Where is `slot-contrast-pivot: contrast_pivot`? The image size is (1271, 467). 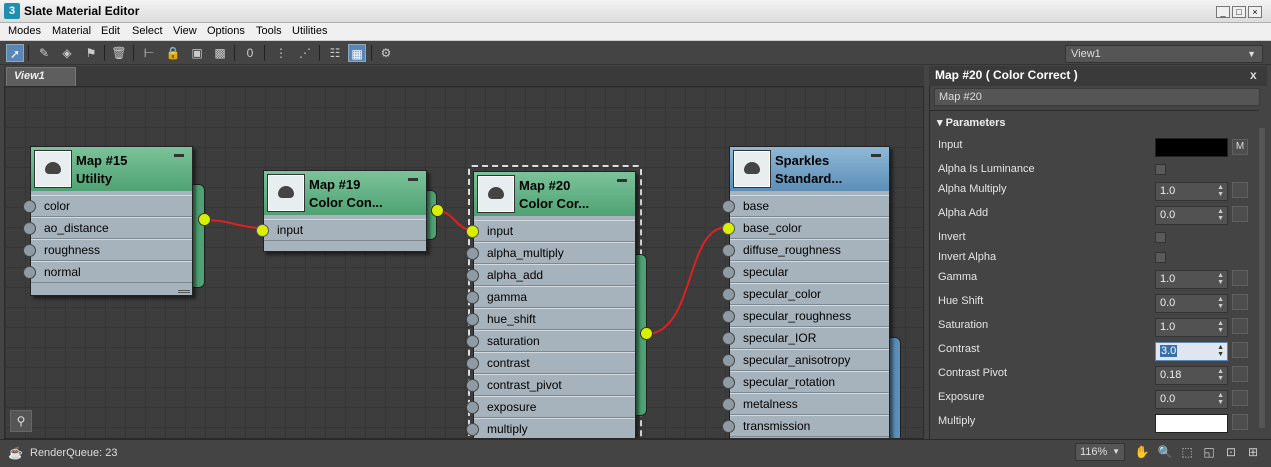
slot-contrast-pivot: contrast_pivot is located at coordinates (550, 385).